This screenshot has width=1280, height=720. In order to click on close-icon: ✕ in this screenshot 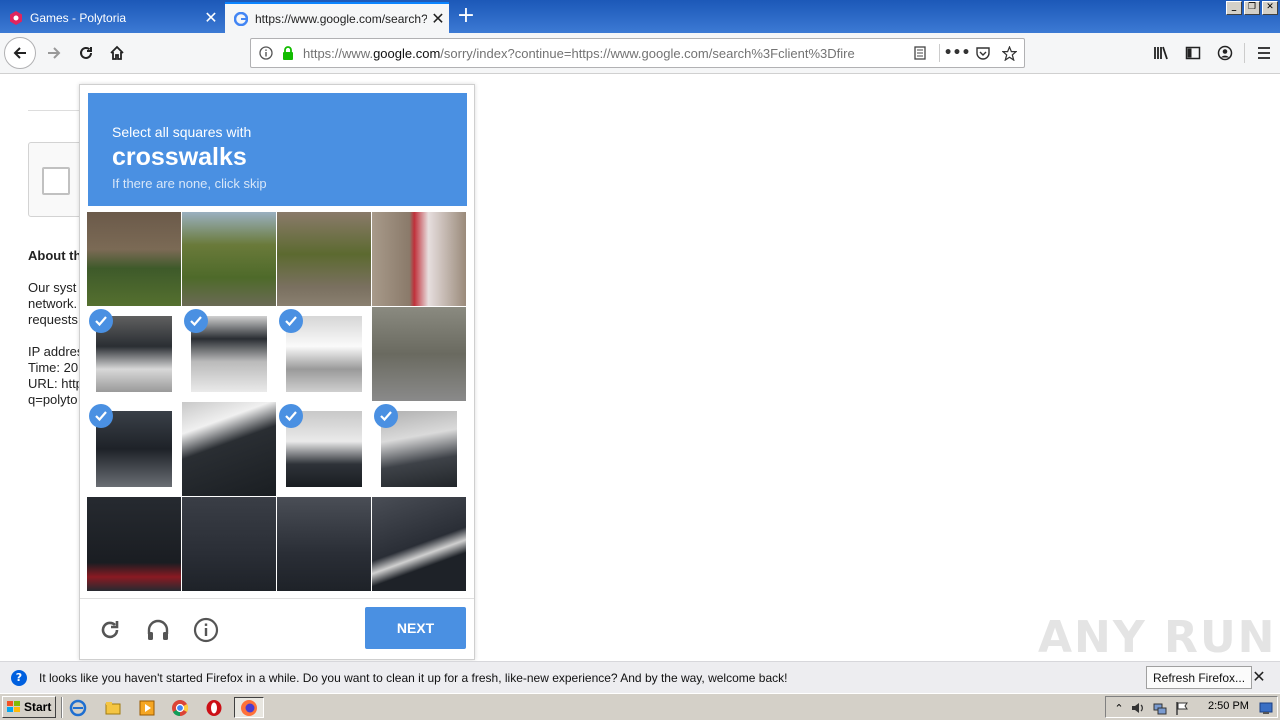, I will do `click(1259, 677)`.